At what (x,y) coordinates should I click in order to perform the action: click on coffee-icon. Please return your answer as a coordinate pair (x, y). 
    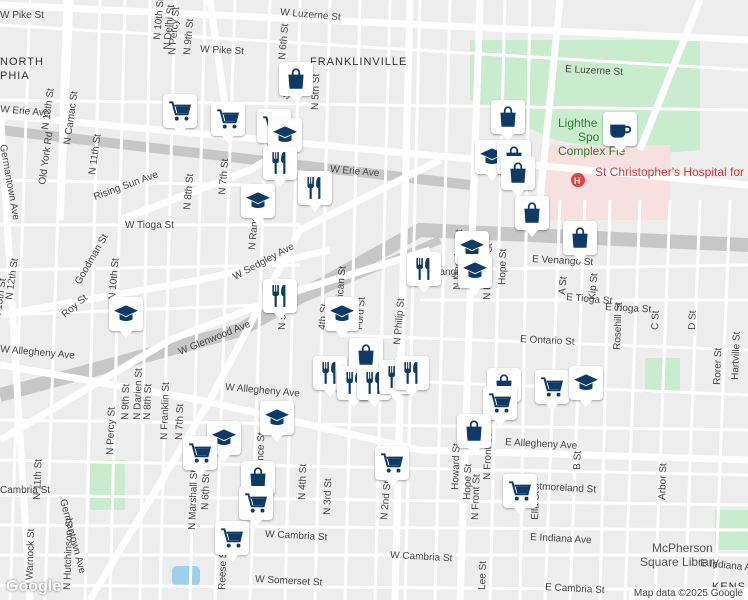
    Looking at the image, I should click on (620, 129).